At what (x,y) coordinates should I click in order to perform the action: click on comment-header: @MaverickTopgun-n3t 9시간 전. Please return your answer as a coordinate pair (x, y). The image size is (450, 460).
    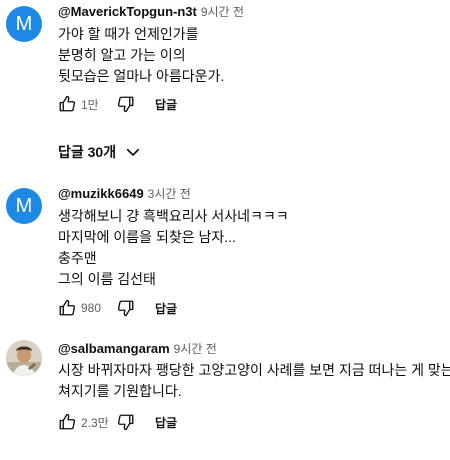
    Looking at the image, I should click on (151, 12).